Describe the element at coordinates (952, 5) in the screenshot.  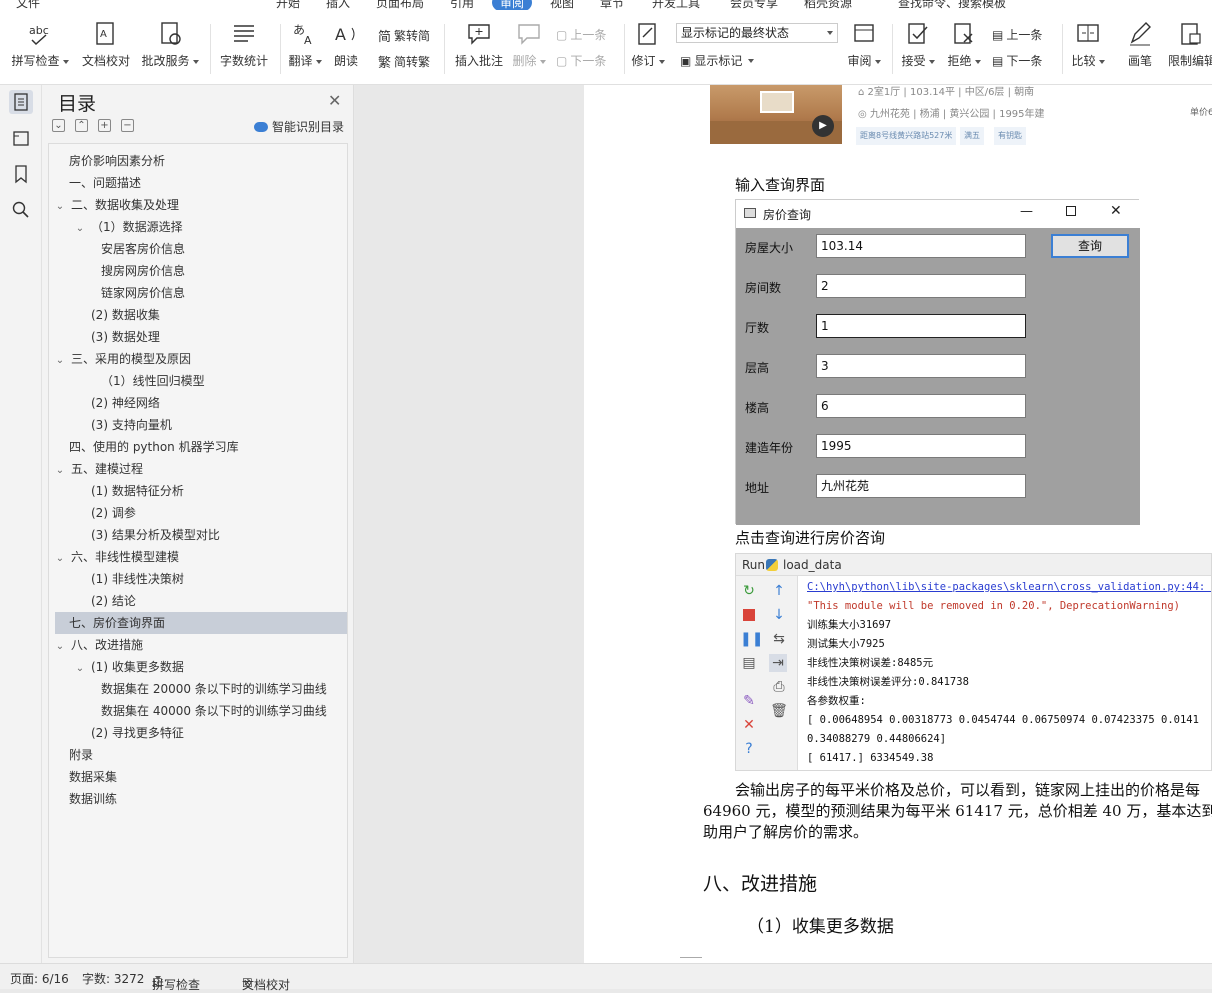
I see `command-search: 查找命令、搜索模板` at that location.